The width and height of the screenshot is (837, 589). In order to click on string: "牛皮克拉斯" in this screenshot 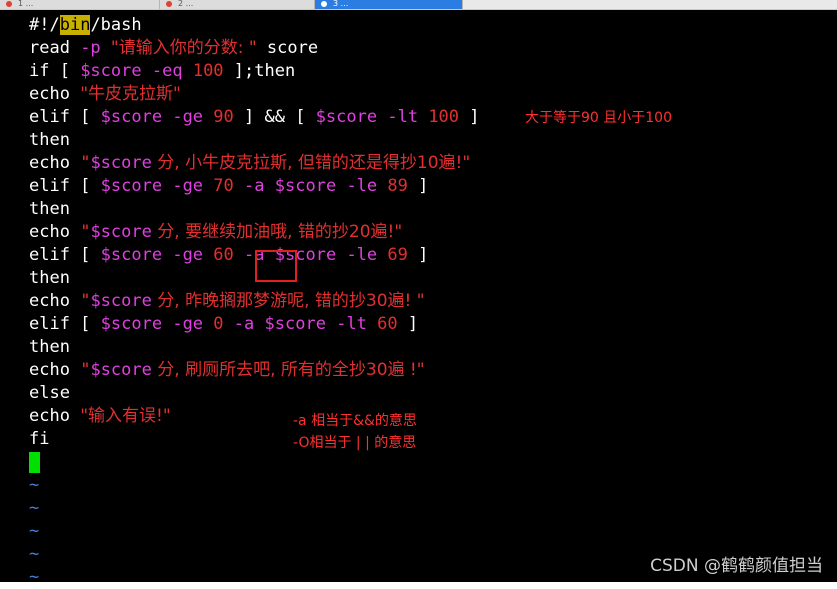, I will do `click(130, 94)`.